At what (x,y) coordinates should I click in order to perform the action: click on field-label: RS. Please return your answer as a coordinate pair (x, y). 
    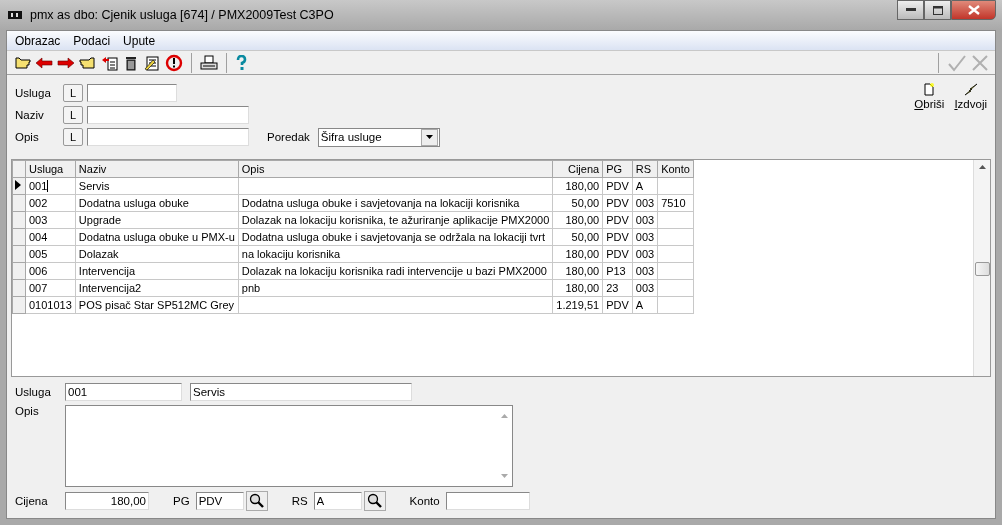
    Looking at the image, I should click on (299, 501).